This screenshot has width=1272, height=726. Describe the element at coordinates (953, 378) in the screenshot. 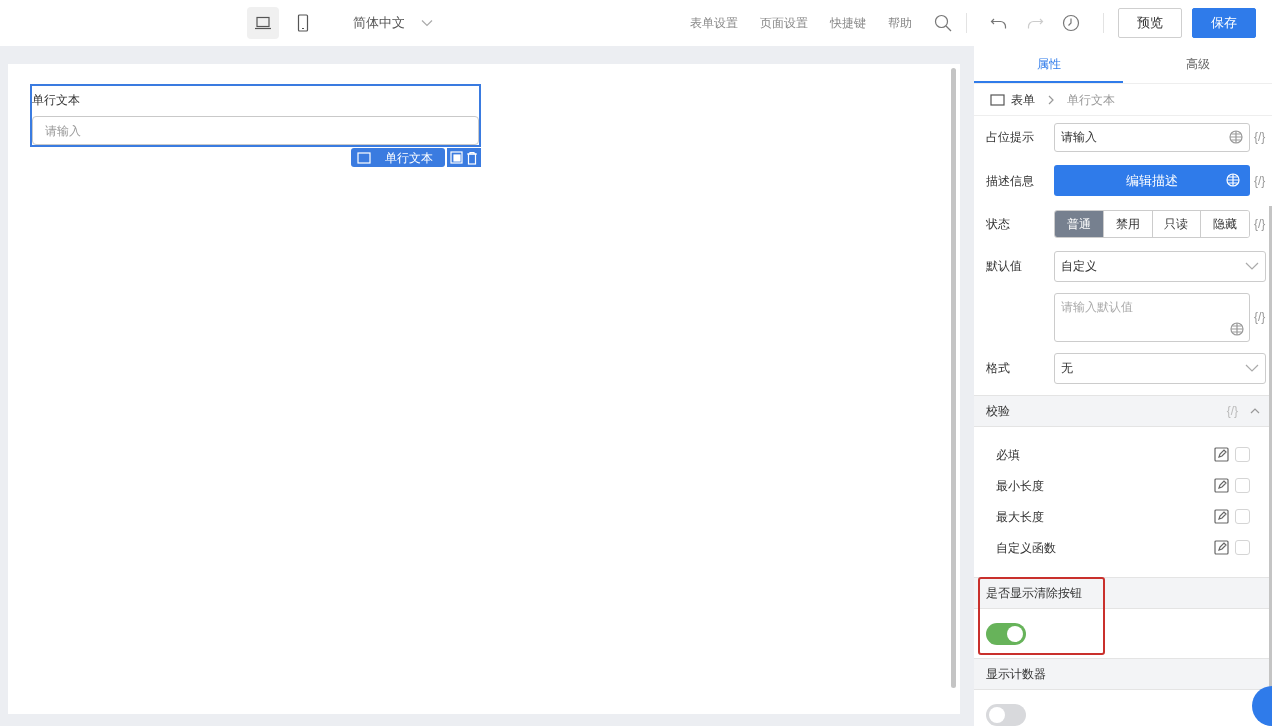

I see `scrollbar` at that location.